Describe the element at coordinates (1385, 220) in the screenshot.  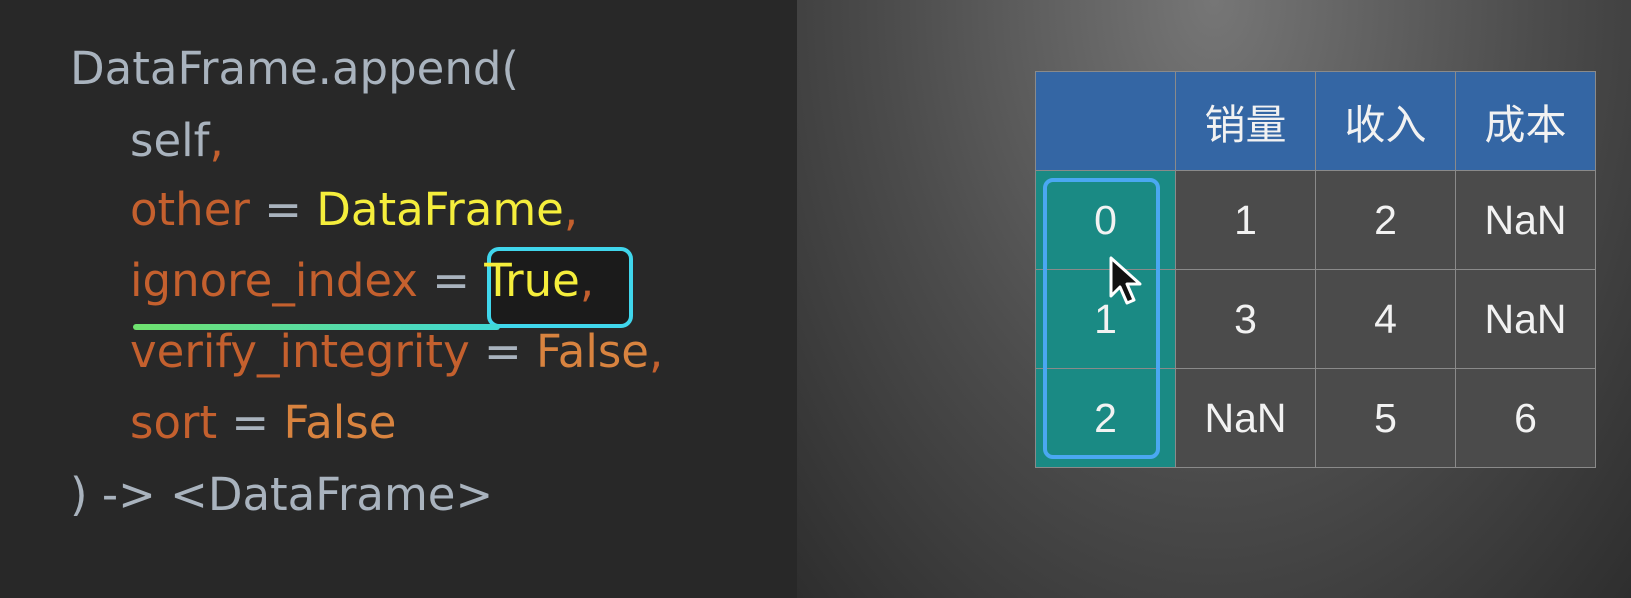
I see `table-cell: 2` at that location.